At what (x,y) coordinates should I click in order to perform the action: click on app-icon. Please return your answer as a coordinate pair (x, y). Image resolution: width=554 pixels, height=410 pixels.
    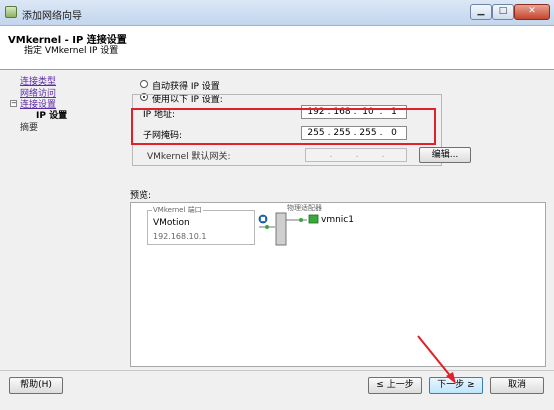
    Looking at the image, I should click on (11, 12).